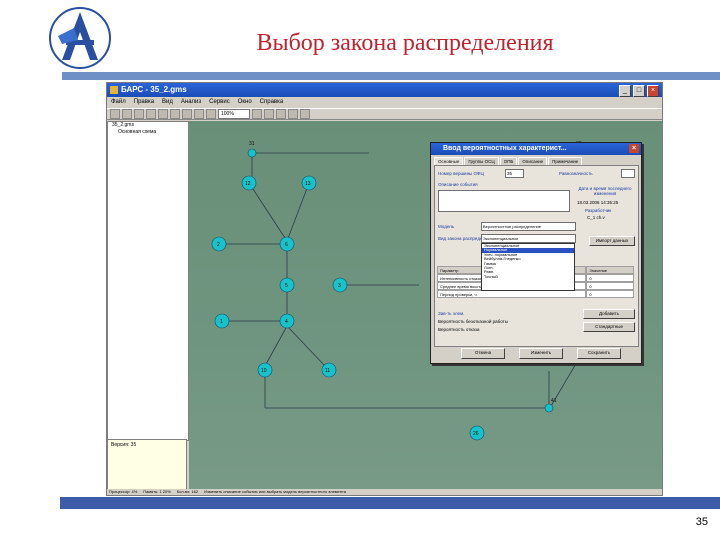 This screenshot has height=540, width=720. What do you see at coordinates (528, 238) in the screenshot?
I see `law-select: Экспоненциальное` at bounding box center [528, 238].